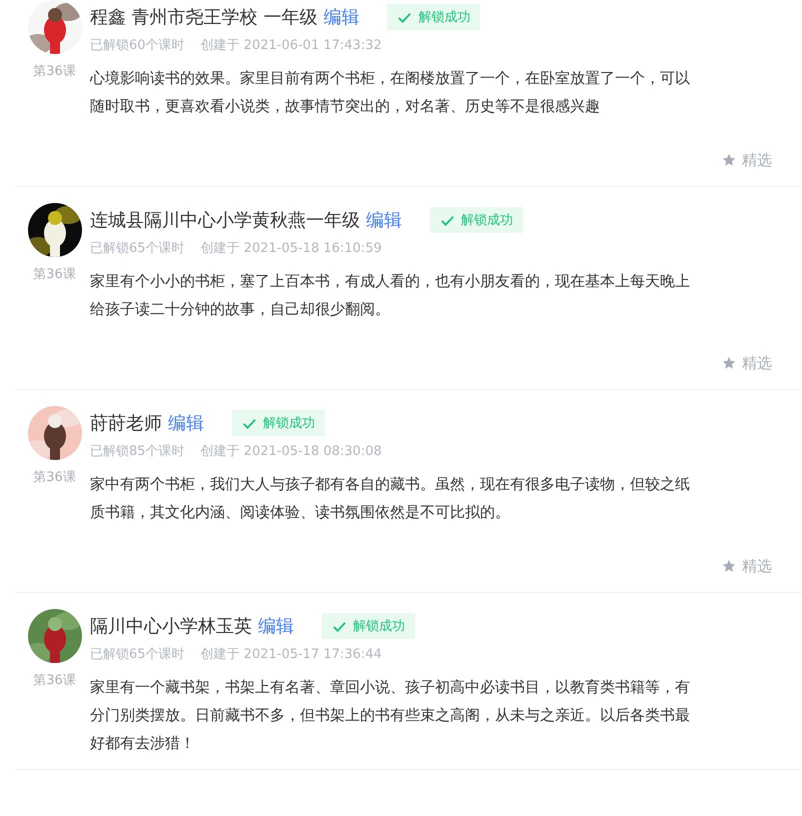 The width and height of the screenshot is (802, 816). I want to click on post-text: 家里有一个藏书架，书架上有名著、章回小说、孩子初高中必读书目，以教育类书籍等，有分门别类摆放。日前藏书不多，但书架上的书有些束之高阁，从未与之亲近。以后各类书最好都有去涉猎！, so click(390, 715).